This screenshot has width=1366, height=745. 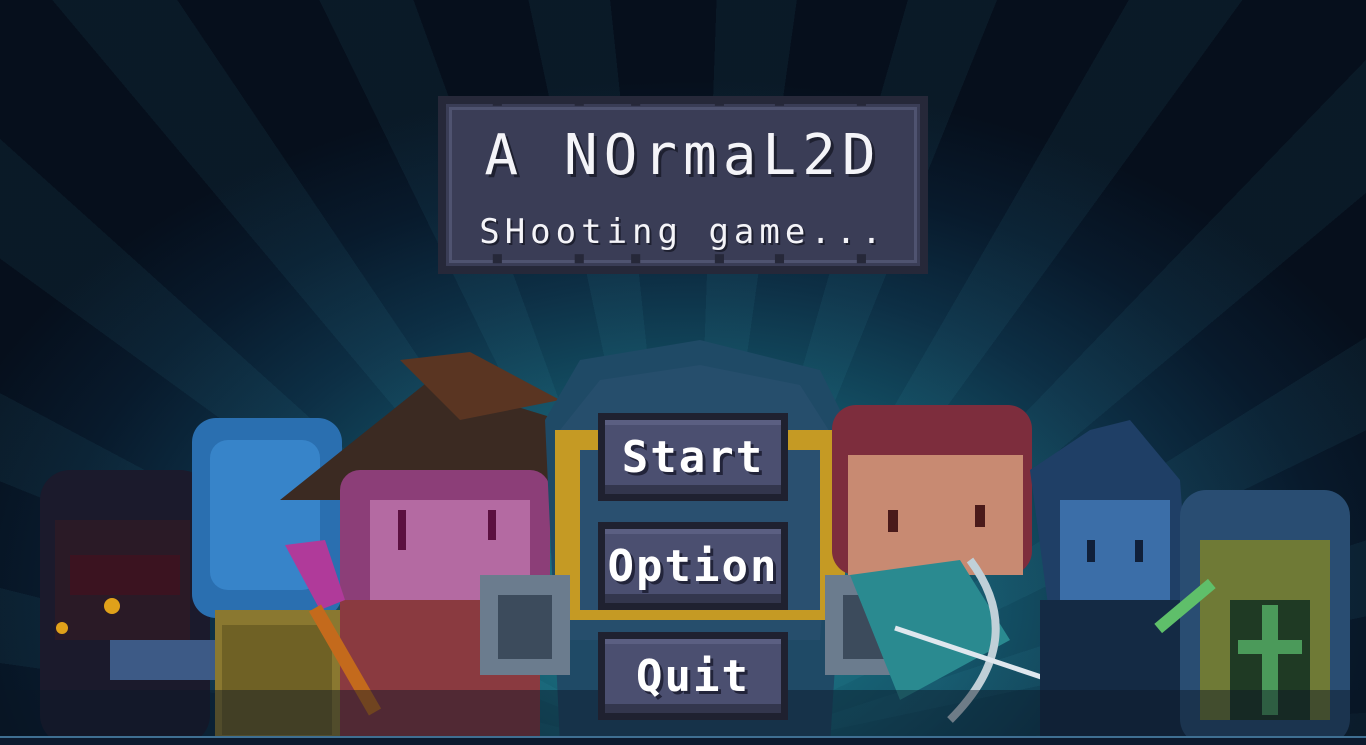 What do you see at coordinates (693, 457) in the screenshot?
I see `start-button: Start` at bounding box center [693, 457].